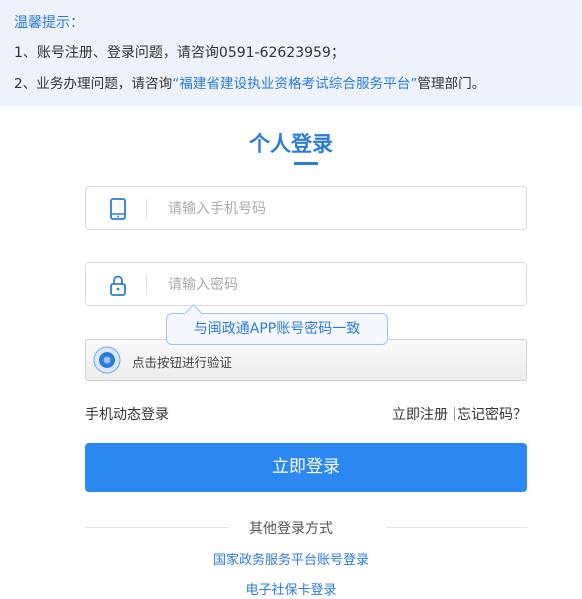 This screenshot has height=599, width=582. Describe the element at coordinates (451, 84) in the screenshot. I see `notice-line-2-suffix: 管理部门。` at that location.